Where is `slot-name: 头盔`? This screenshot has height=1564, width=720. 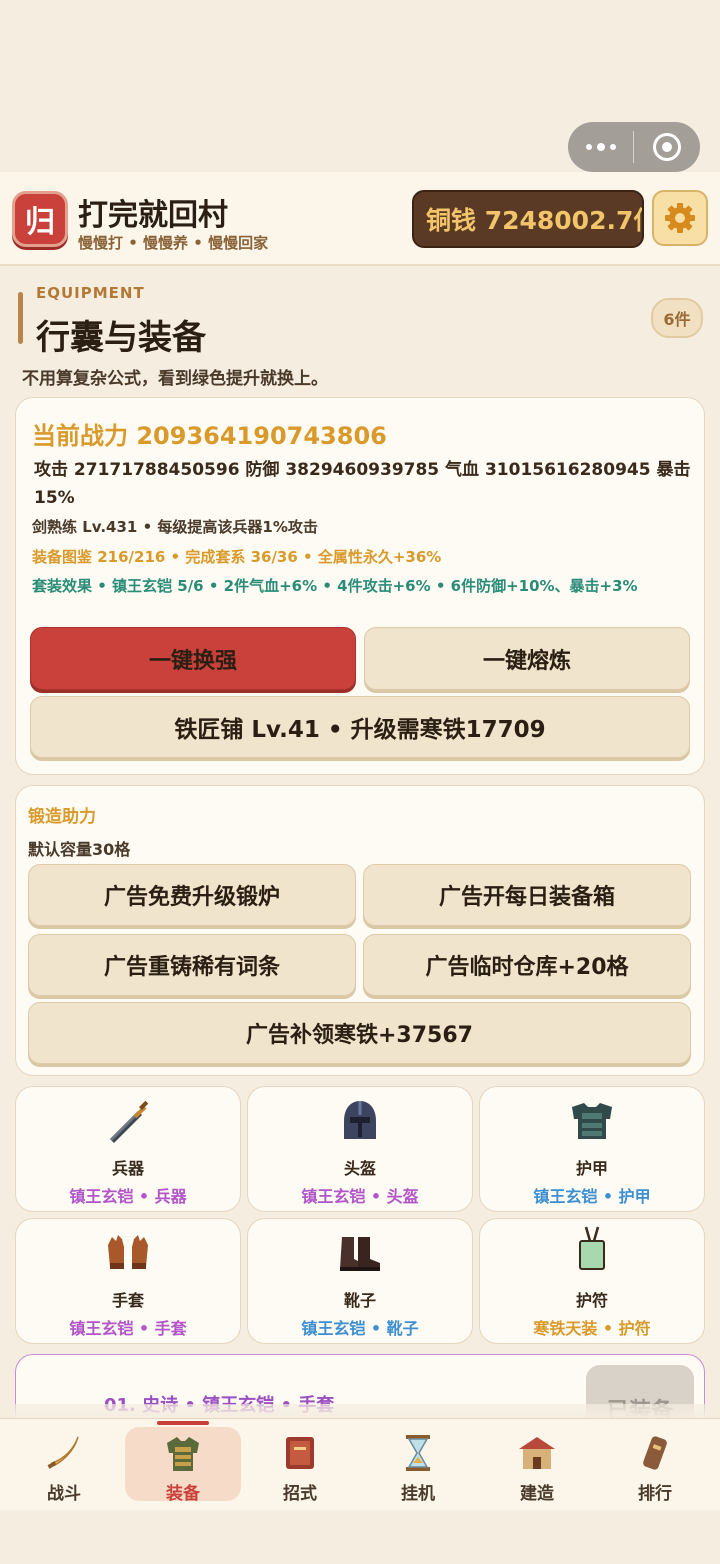
slot-name: 头盔 is located at coordinates (359, 1168).